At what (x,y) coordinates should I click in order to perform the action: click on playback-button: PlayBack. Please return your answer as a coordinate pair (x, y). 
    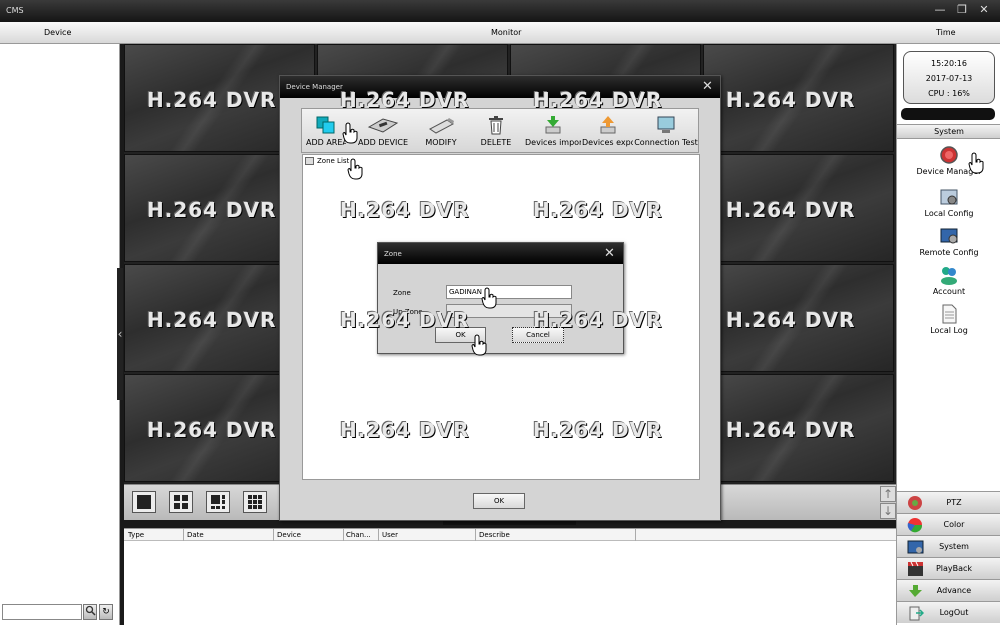
    Looking at the image, I should click on (948, 568).